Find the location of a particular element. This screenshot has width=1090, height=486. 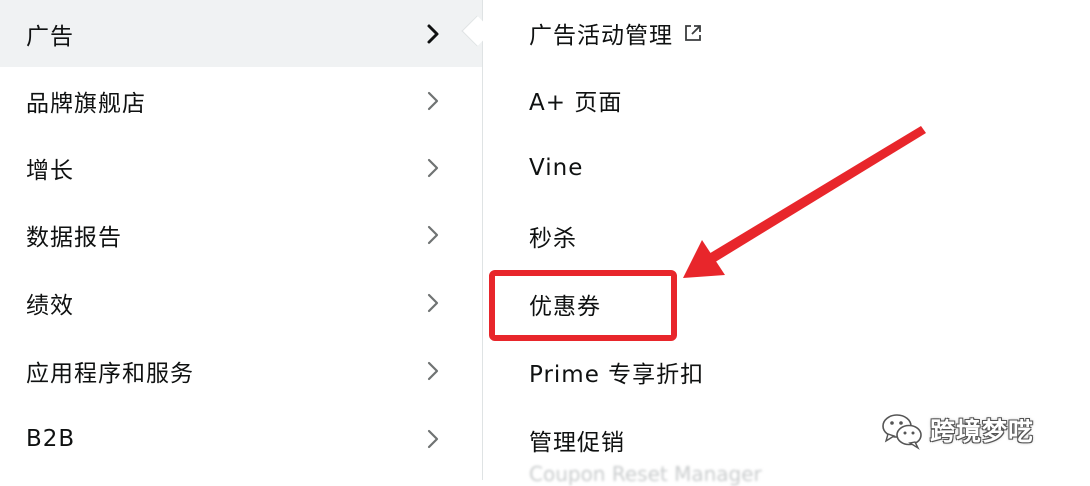

submenu-item-label: 秒杀 is located at coordinates (553, 239).